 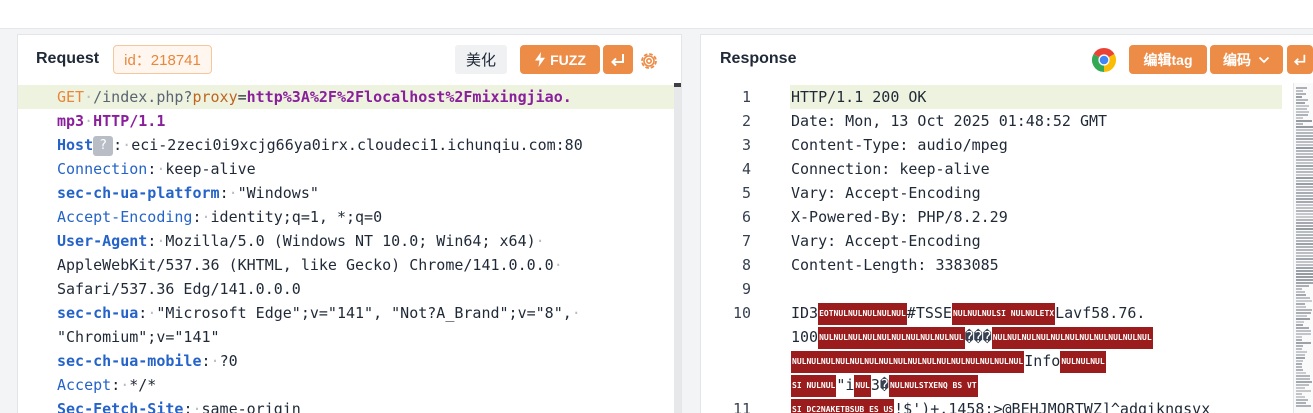 What do you see at coordinates (677, 85) in the screenshot?
I see `request-scrollbar-thumb` at bounding box center [677, 85].